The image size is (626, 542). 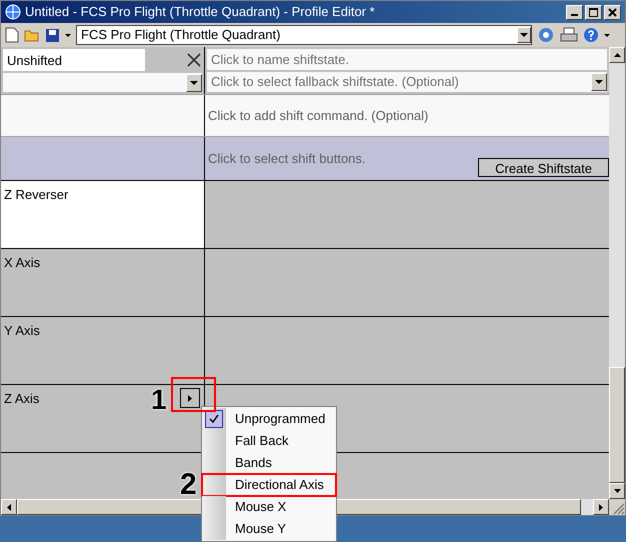 I want to click on menu-item-label: Fall Back, so click(x=261, y=441).